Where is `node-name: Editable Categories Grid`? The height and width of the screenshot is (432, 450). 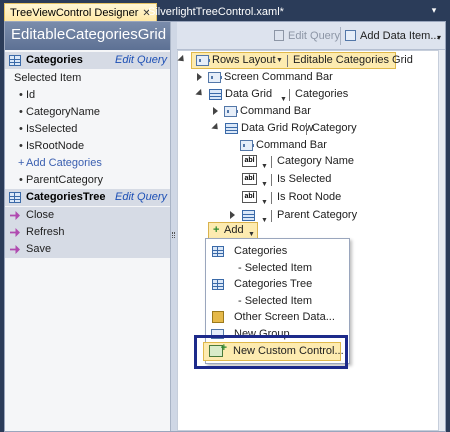
node-name: Editable Categories Grid is located at coordinates (353, 60).